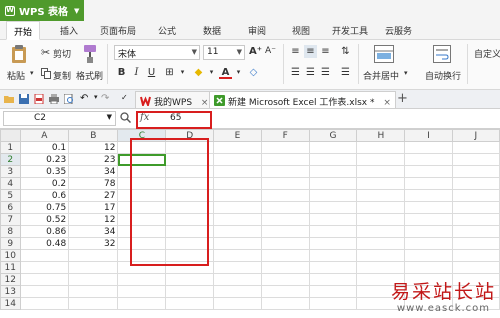  What do you see at coordinates (325, 51) in the screenshot?
I see `align-bottom-icon: ≡` at bounding box center [325, 51].